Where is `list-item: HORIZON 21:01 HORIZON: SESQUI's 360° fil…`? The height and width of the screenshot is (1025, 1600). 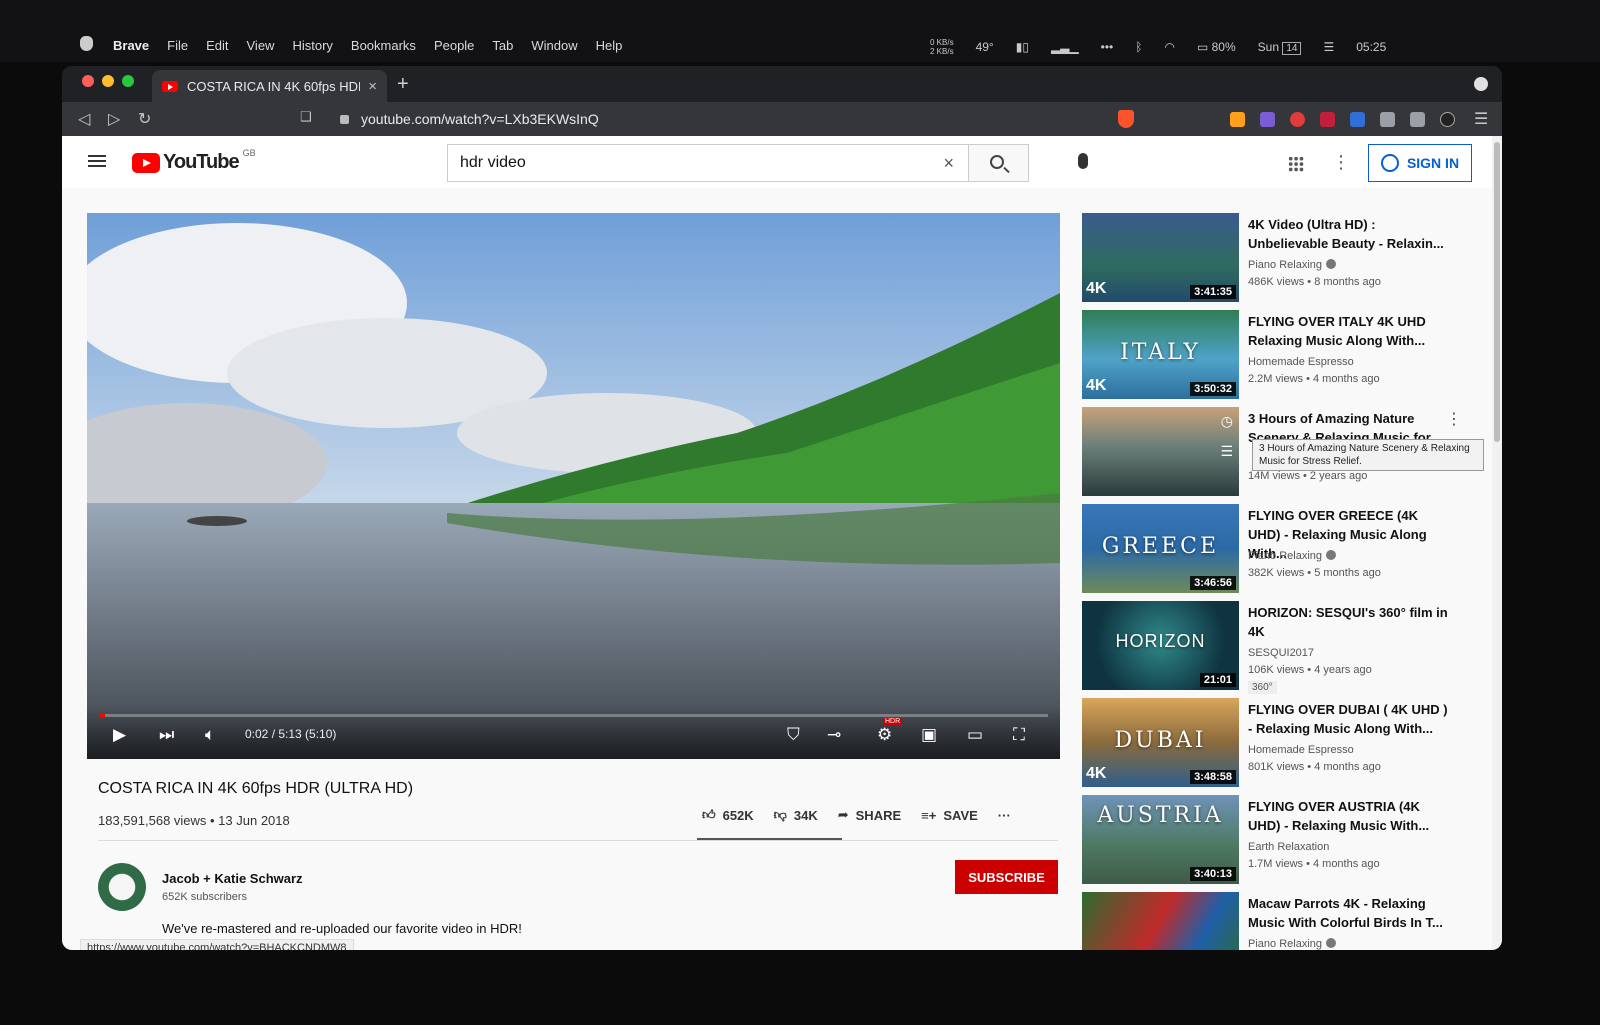
list-item: HORIZON 21:01 HORIZON: SESQUI's 360° fil… is located at coordinates (1282, 647).